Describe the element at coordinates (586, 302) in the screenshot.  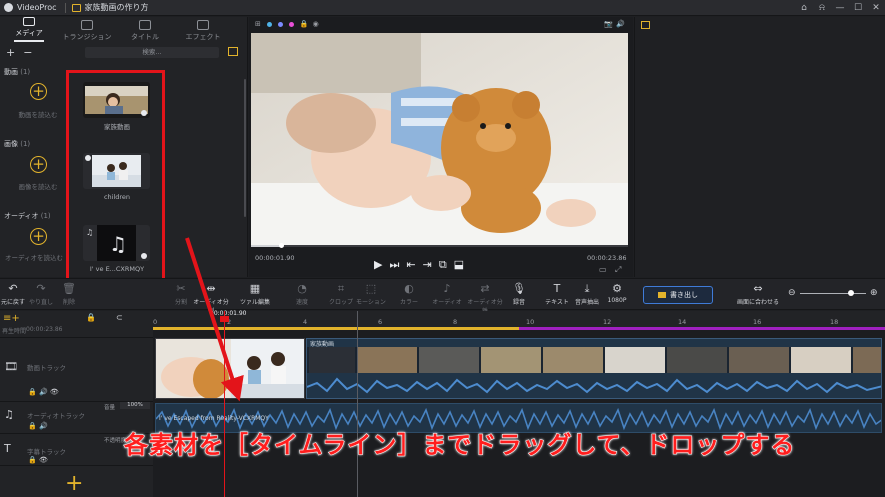
I see `extract-audio-label: 音声抽出` at that location.